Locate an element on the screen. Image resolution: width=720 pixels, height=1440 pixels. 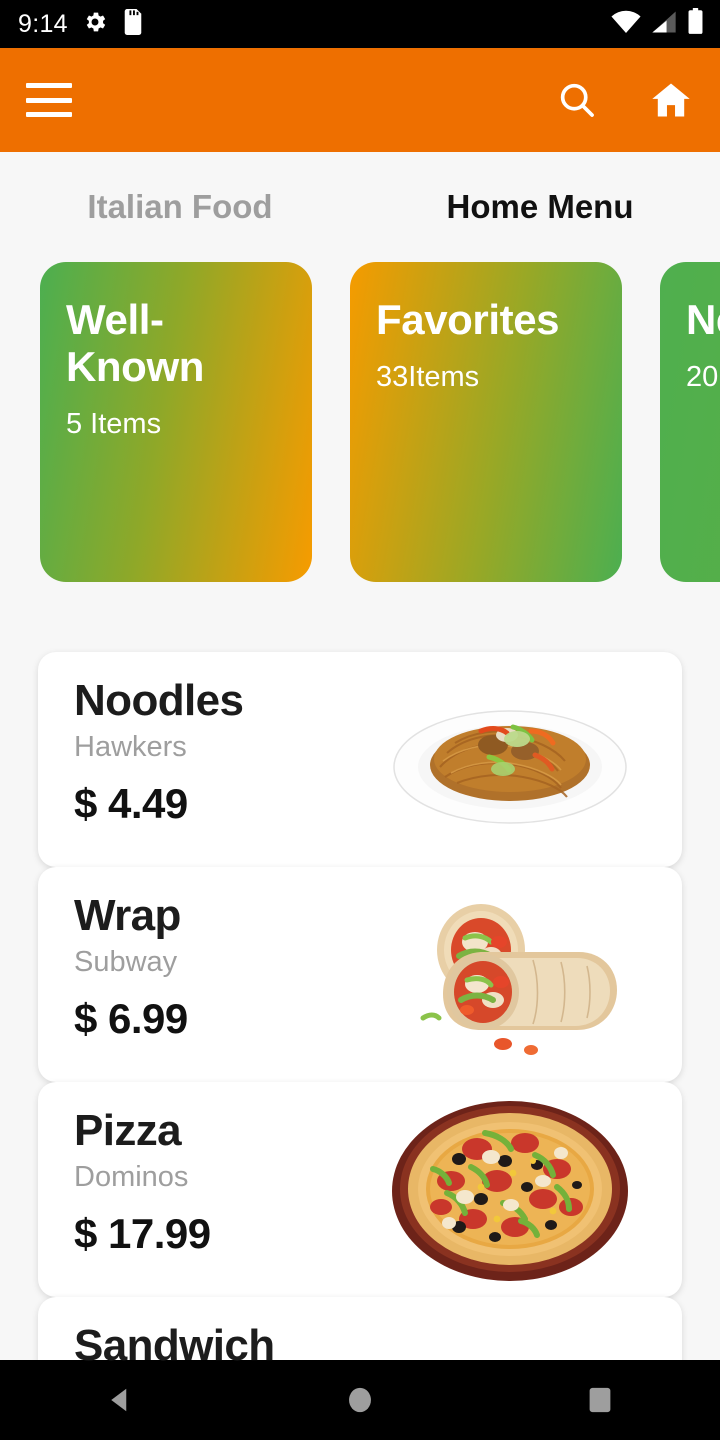
android-nav-bar is located at coordinates (360, 1400).